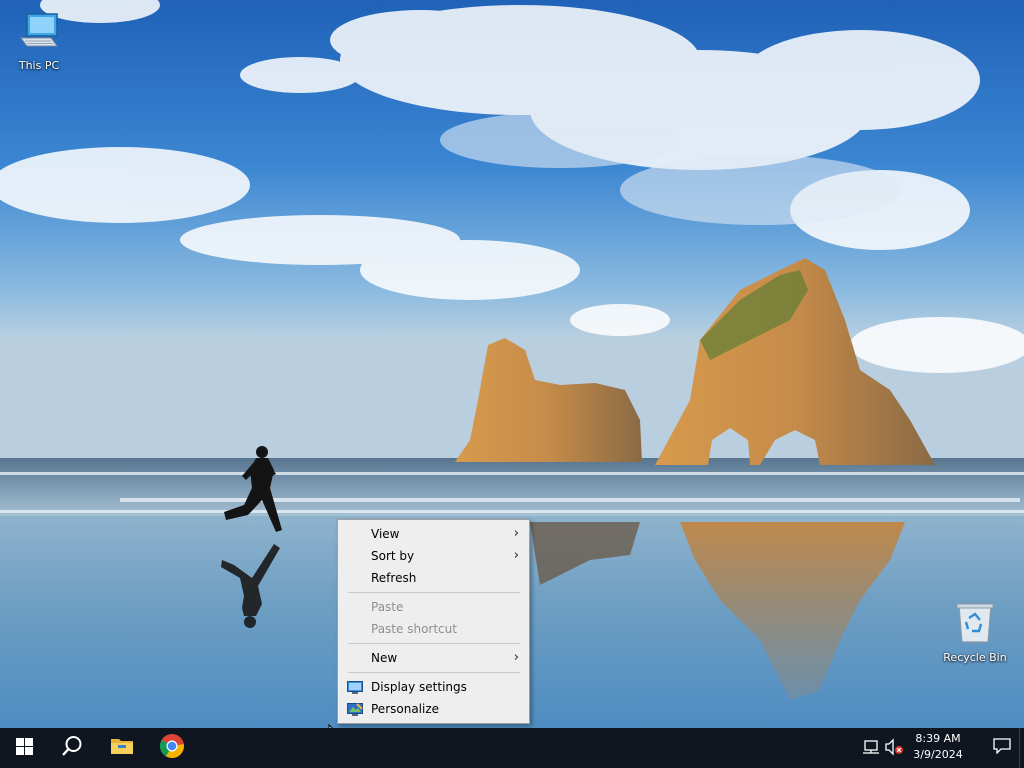 The height and width of the screenshot is (768, 1024). Describe the element at coordinates (433, 556) in the screenshot. I see `menu-item-sort-by: Sort by ›` at that location.